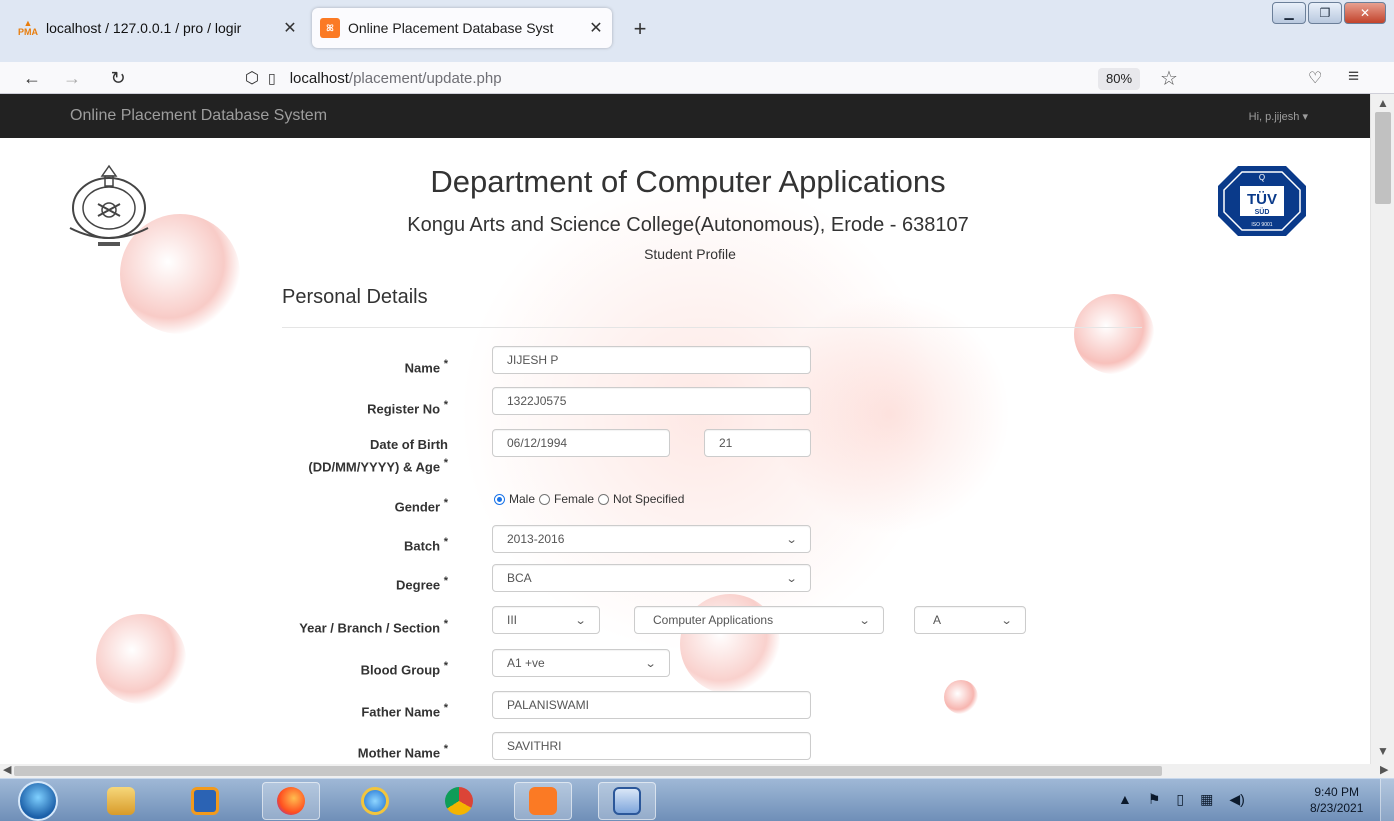  What do you see at coordinates (459, 801) in the screenshot?
I see `chrome-icon` at bounding box center [459, 801].